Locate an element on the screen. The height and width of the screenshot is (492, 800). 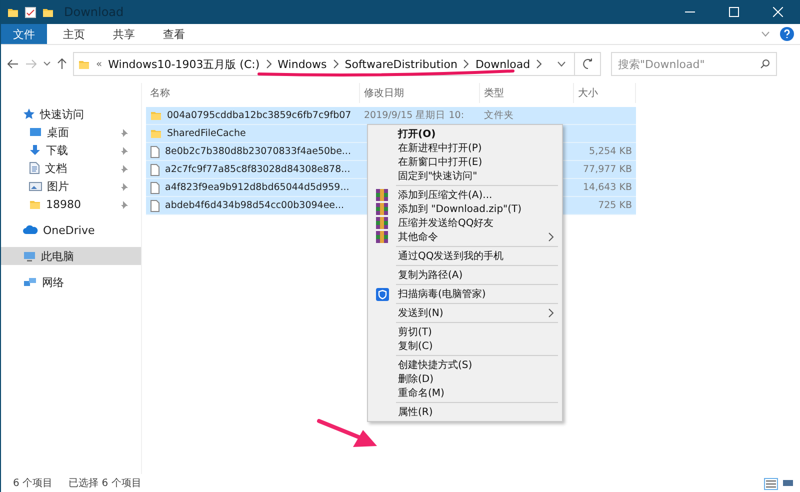
size-cell-text: 5,254 KB is located at coordinates (610, 151).